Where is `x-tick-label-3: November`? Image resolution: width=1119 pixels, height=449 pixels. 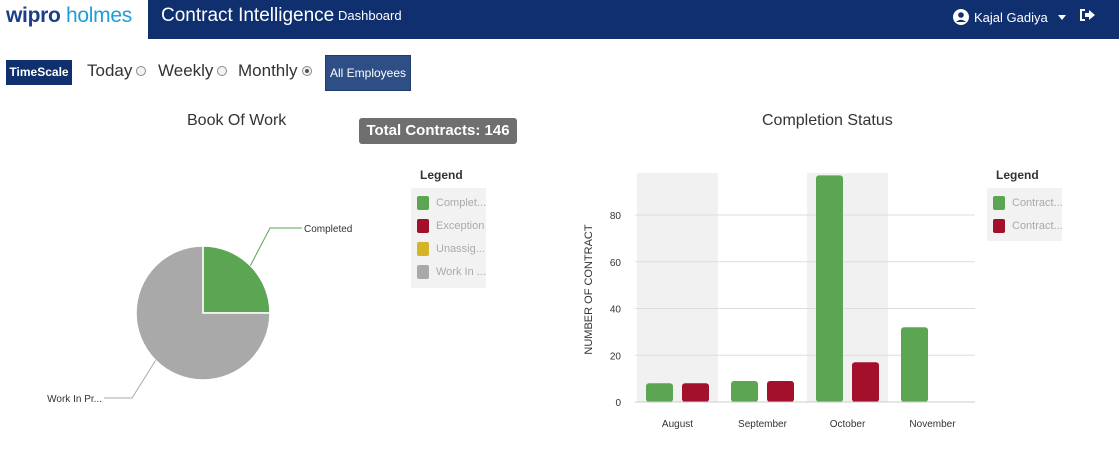 x-tick-label-3: November is located at coordinates (932, 424).